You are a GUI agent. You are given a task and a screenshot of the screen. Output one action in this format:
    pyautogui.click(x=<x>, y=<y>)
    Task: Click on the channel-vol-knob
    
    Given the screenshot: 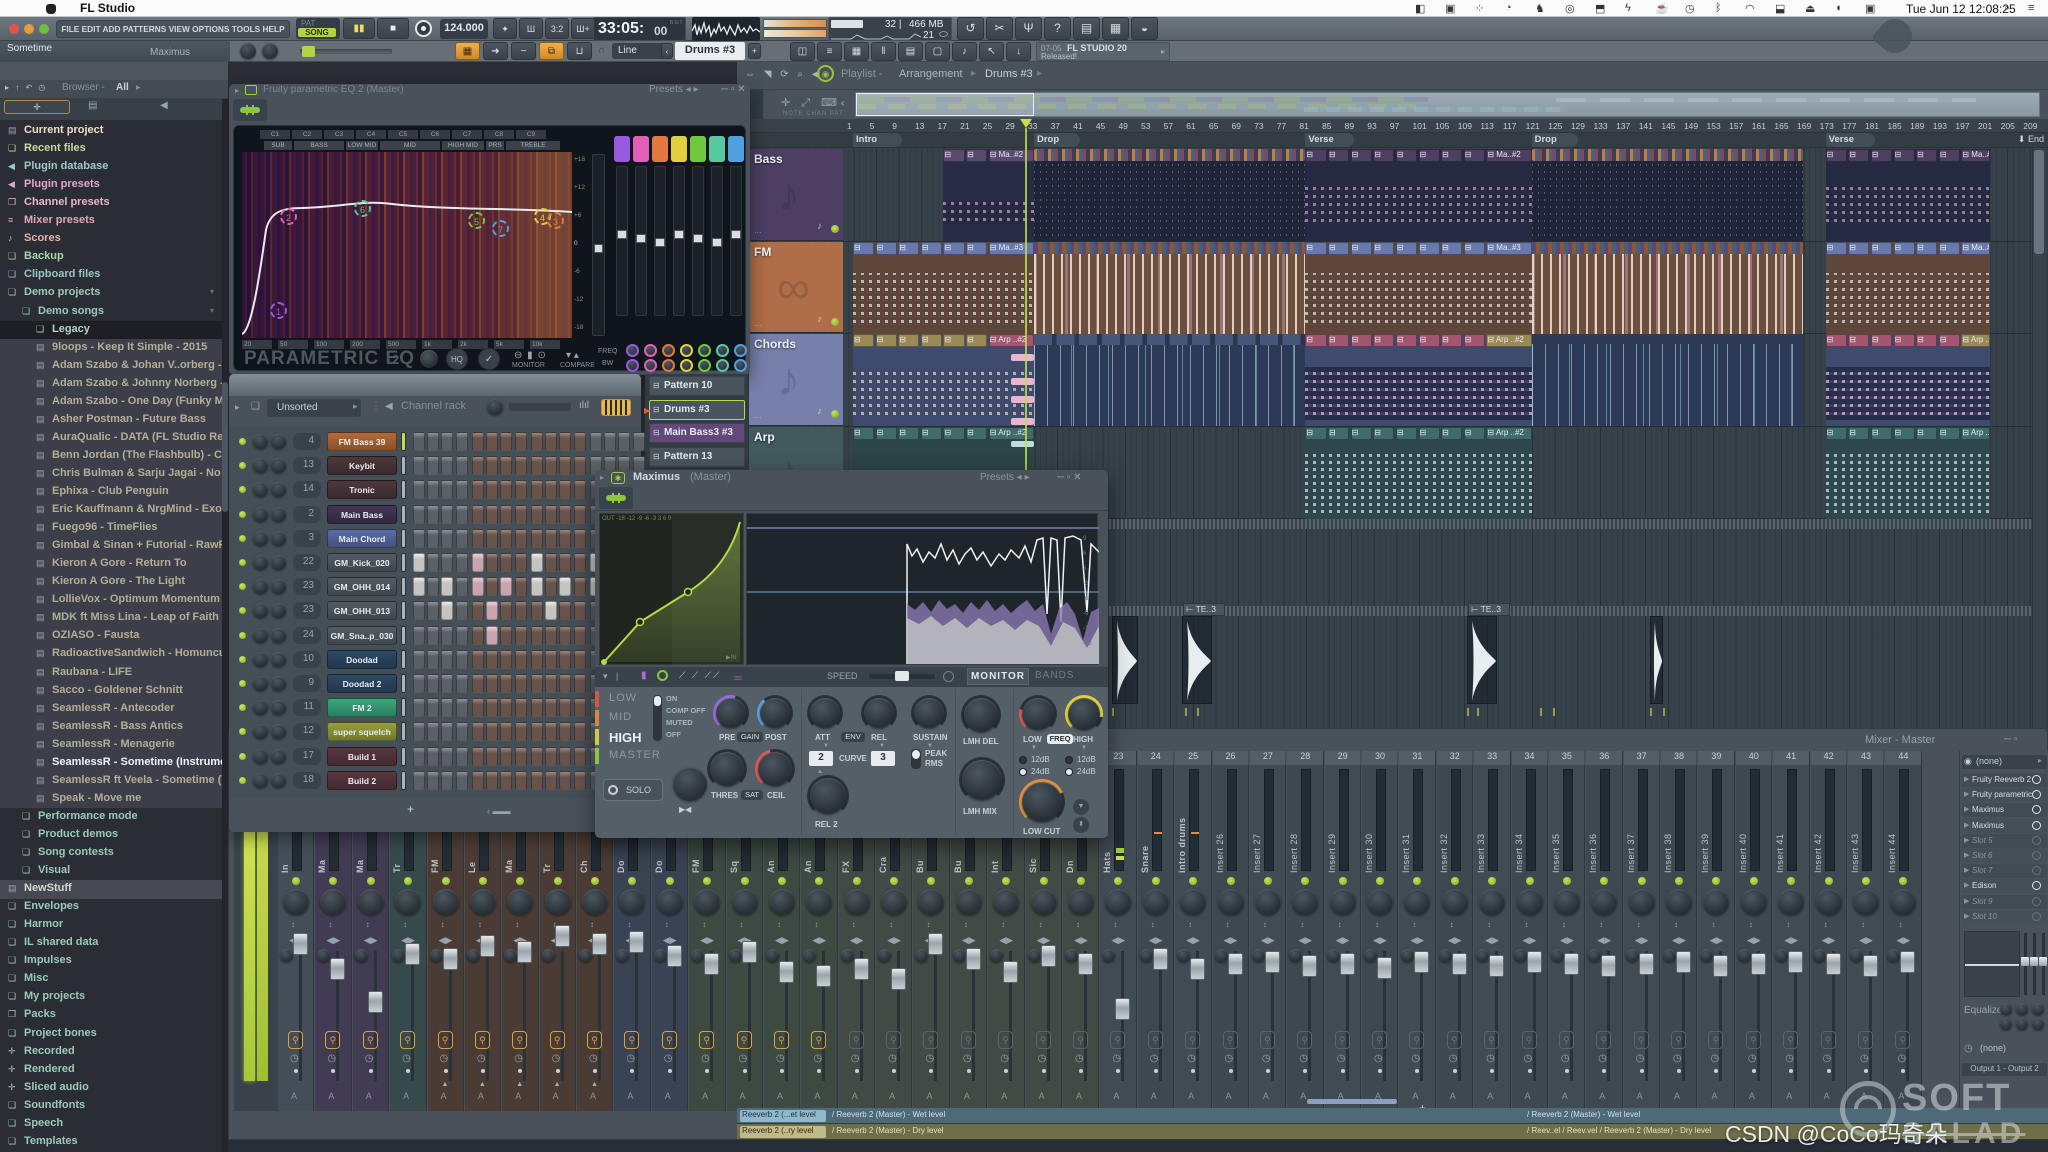 What is the action you would take?
    pyautogui.click(x=278, y=756)
    